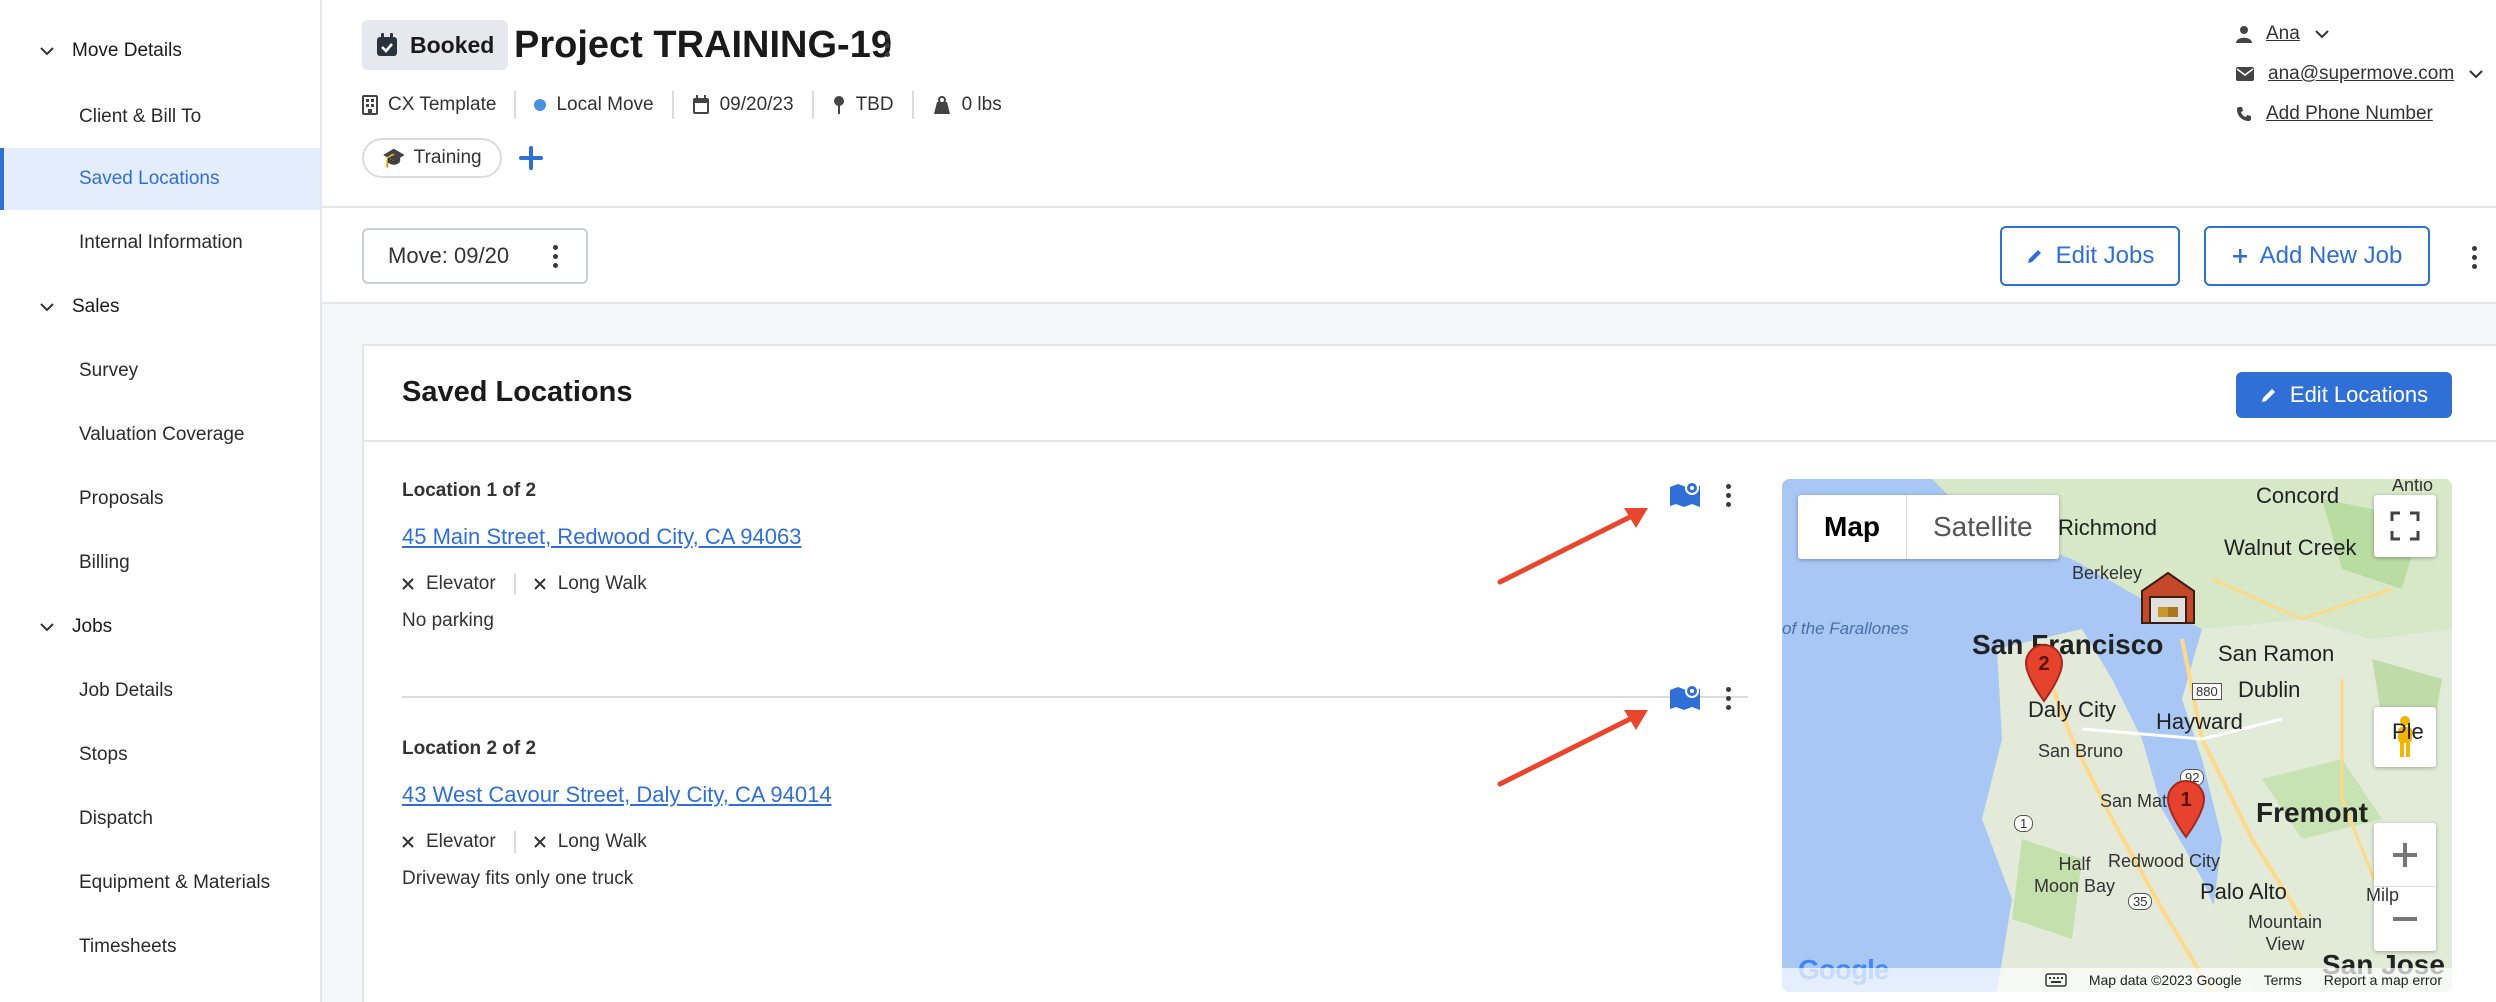 This screenshot has height=1002, width=2496. What do you see at coordinates (2474, 257) in the screenshot?
I see `page-more-menu` at bounding box center [2474, 257].